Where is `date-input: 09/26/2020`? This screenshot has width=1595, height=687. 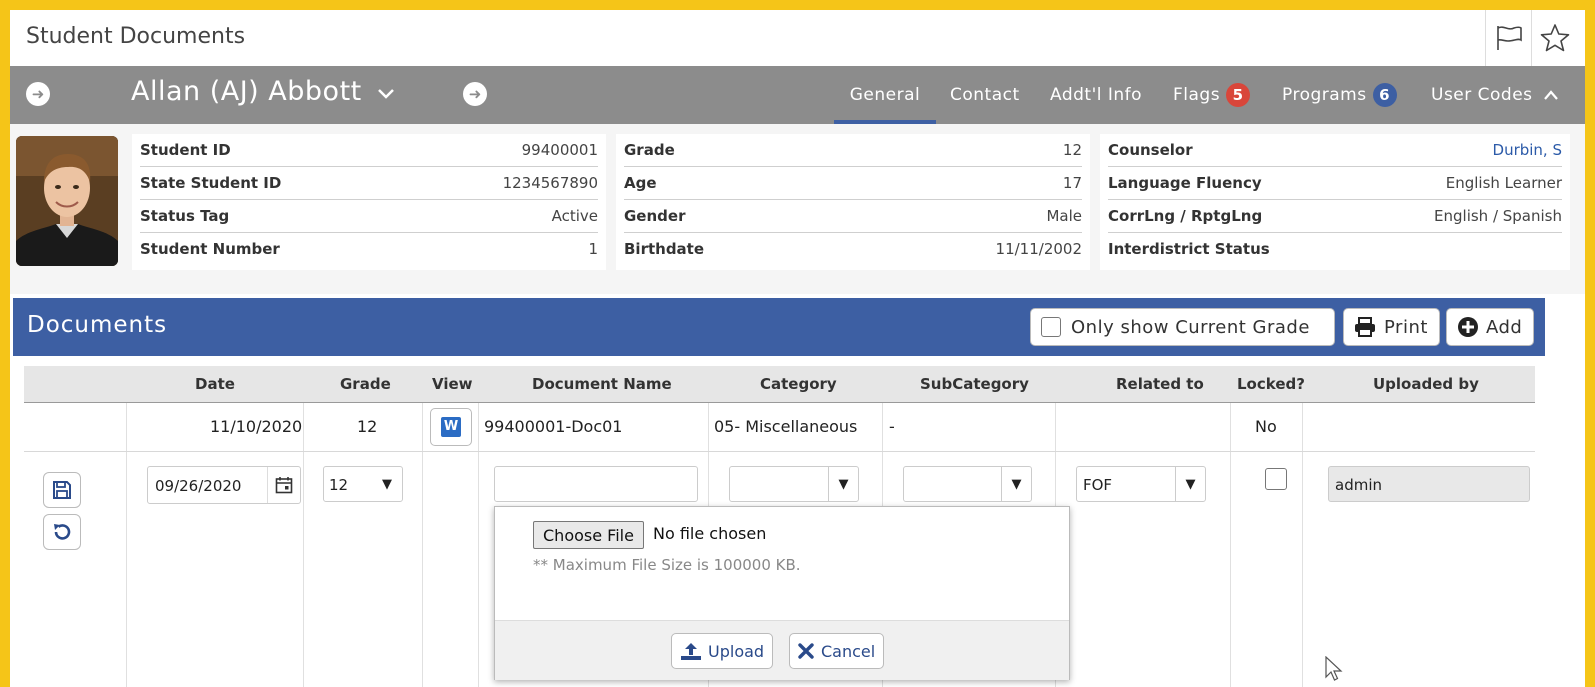 date-input: 09/26/2020 is located at coordinates (224, 485).